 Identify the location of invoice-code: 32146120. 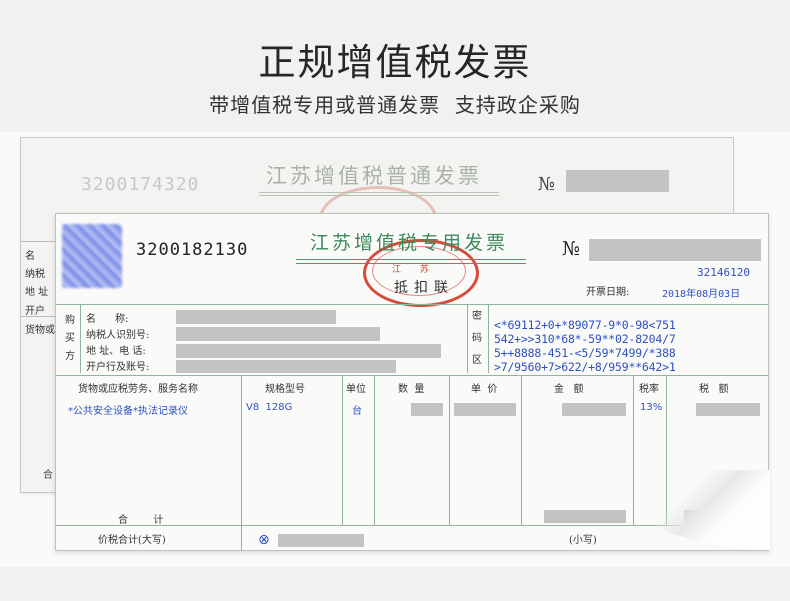
(723, 272).